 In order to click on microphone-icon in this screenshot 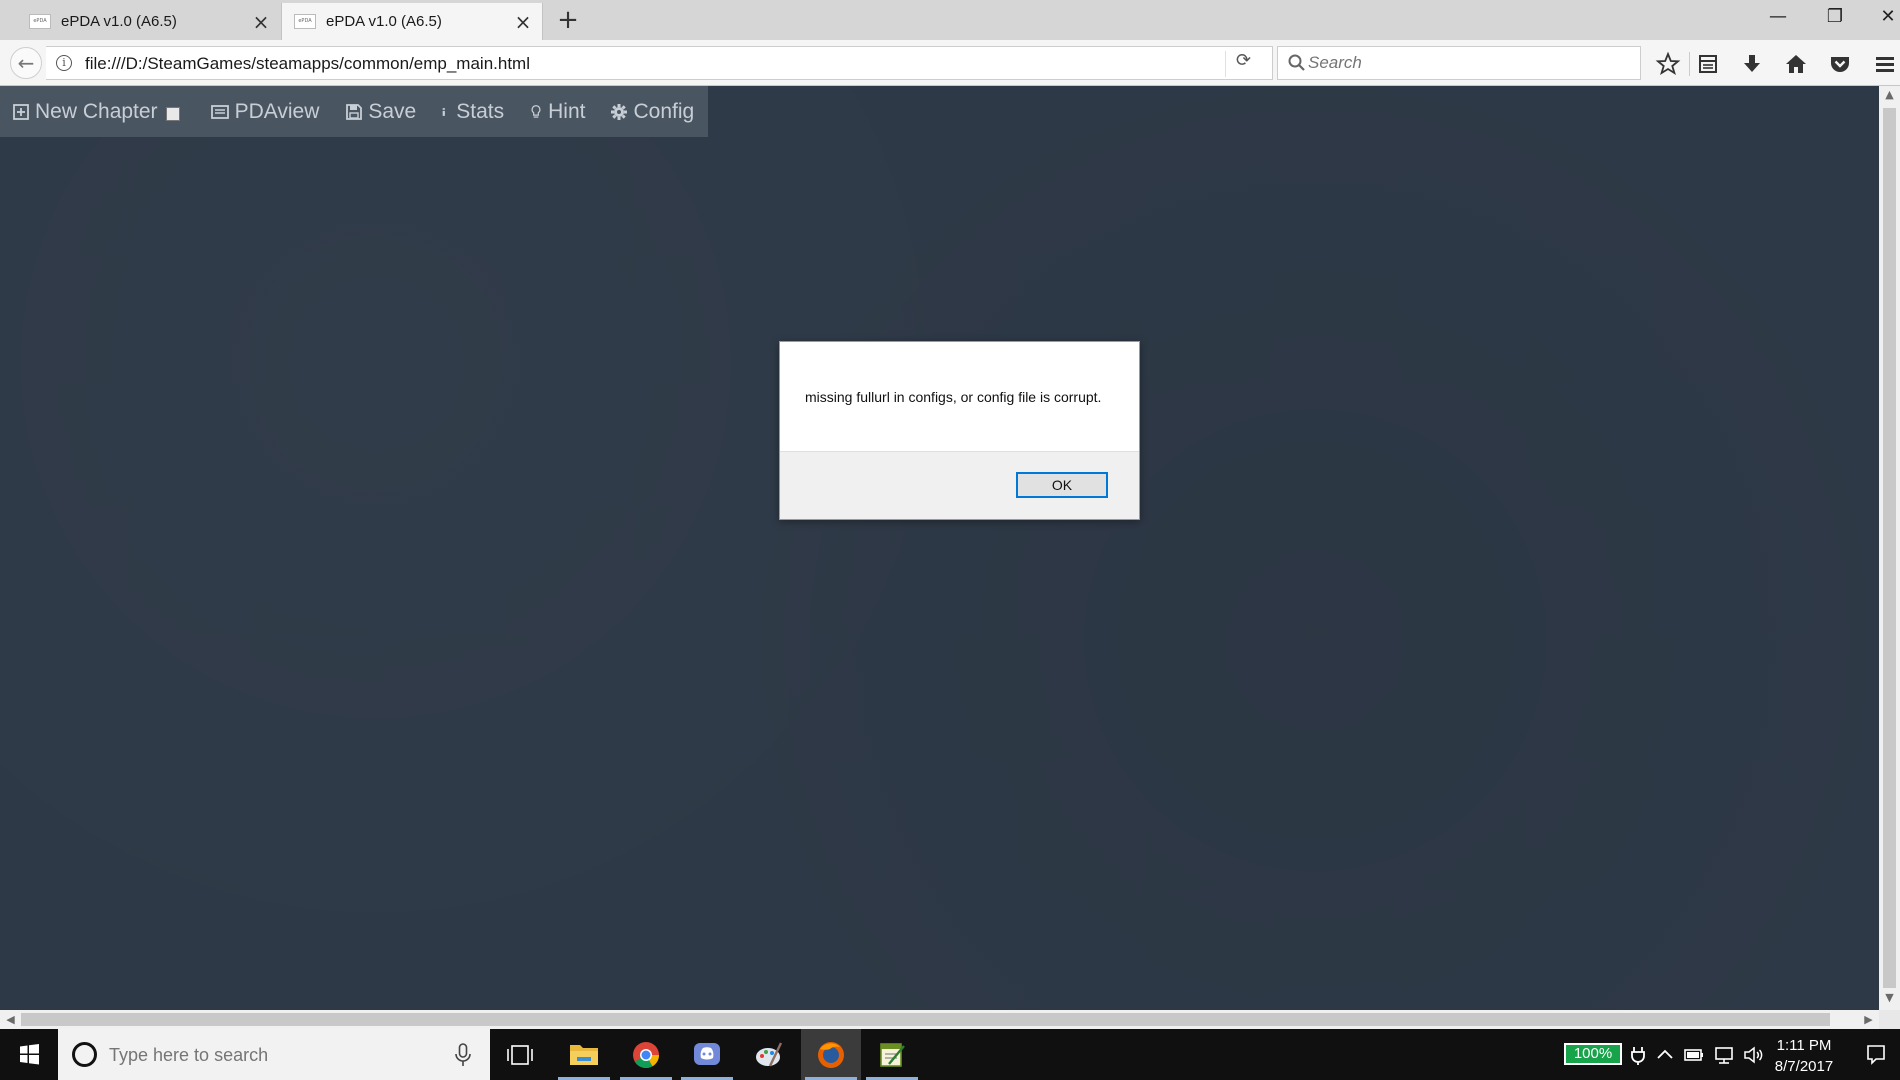, I will do `click(463, 1055)`.